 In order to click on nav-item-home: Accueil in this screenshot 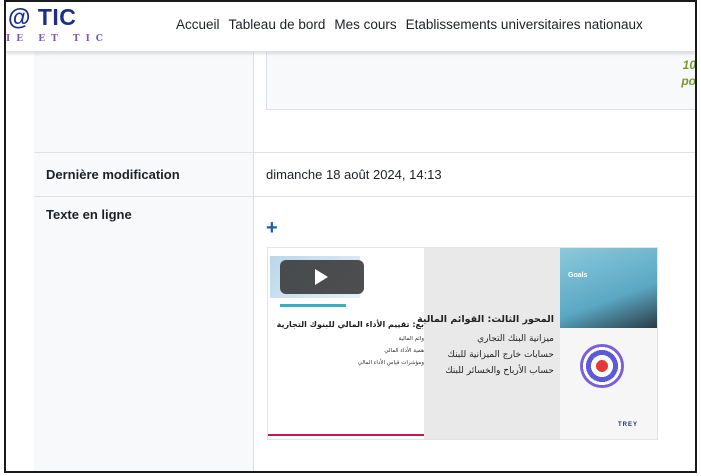, I will do `click(198, 24)`.